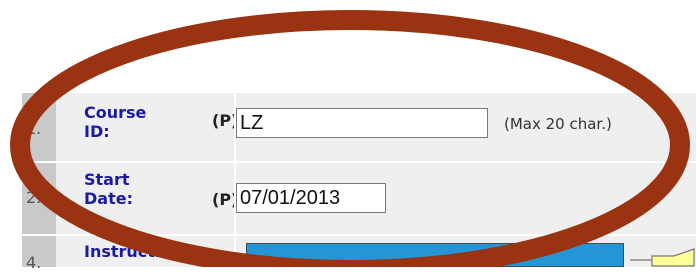  I want to click on row-number: 2., so click(34, 197).